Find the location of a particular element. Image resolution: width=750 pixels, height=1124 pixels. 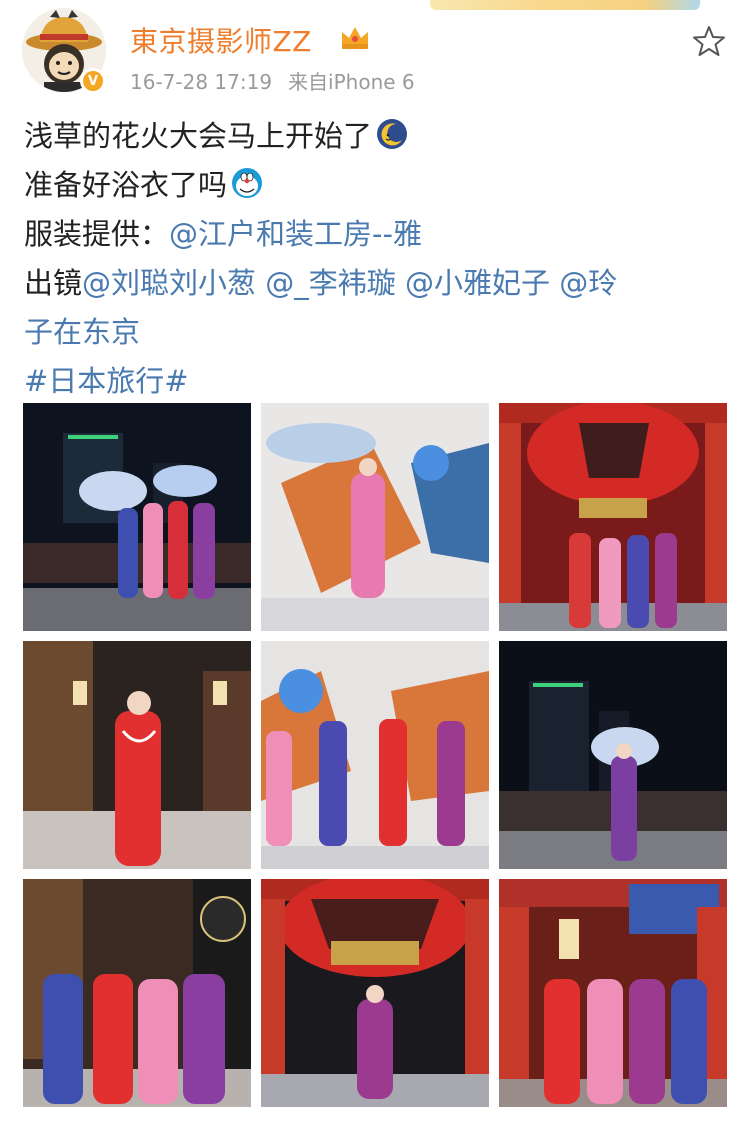

post-timestamp: 16-7-28 17:19 is located at coordinates (201, 82).